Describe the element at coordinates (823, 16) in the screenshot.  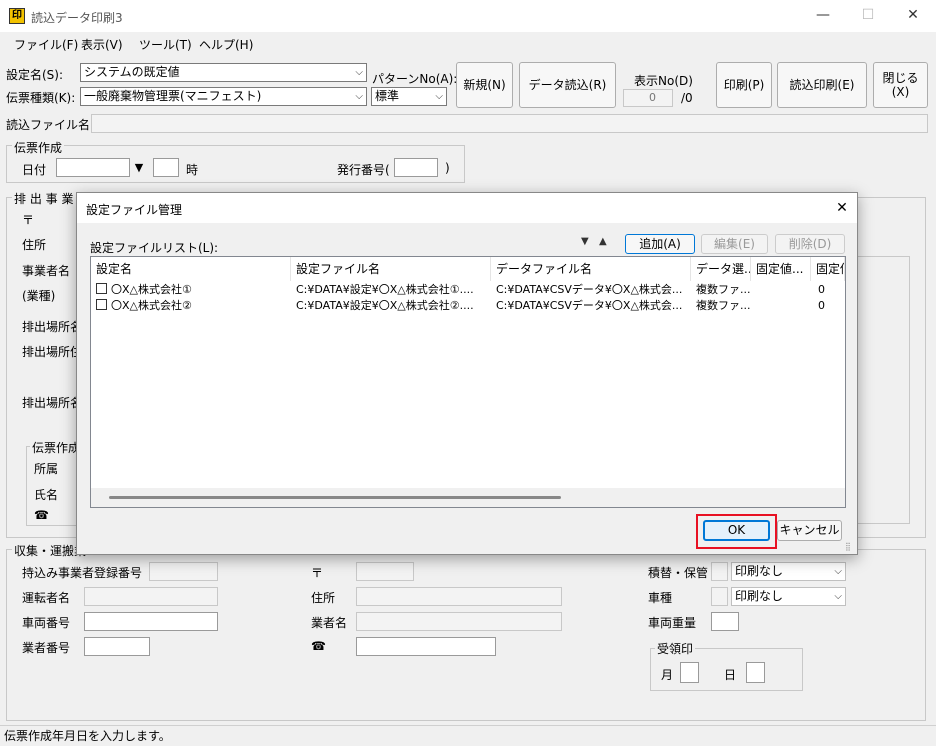
I see `minimize-button: —` at that location.